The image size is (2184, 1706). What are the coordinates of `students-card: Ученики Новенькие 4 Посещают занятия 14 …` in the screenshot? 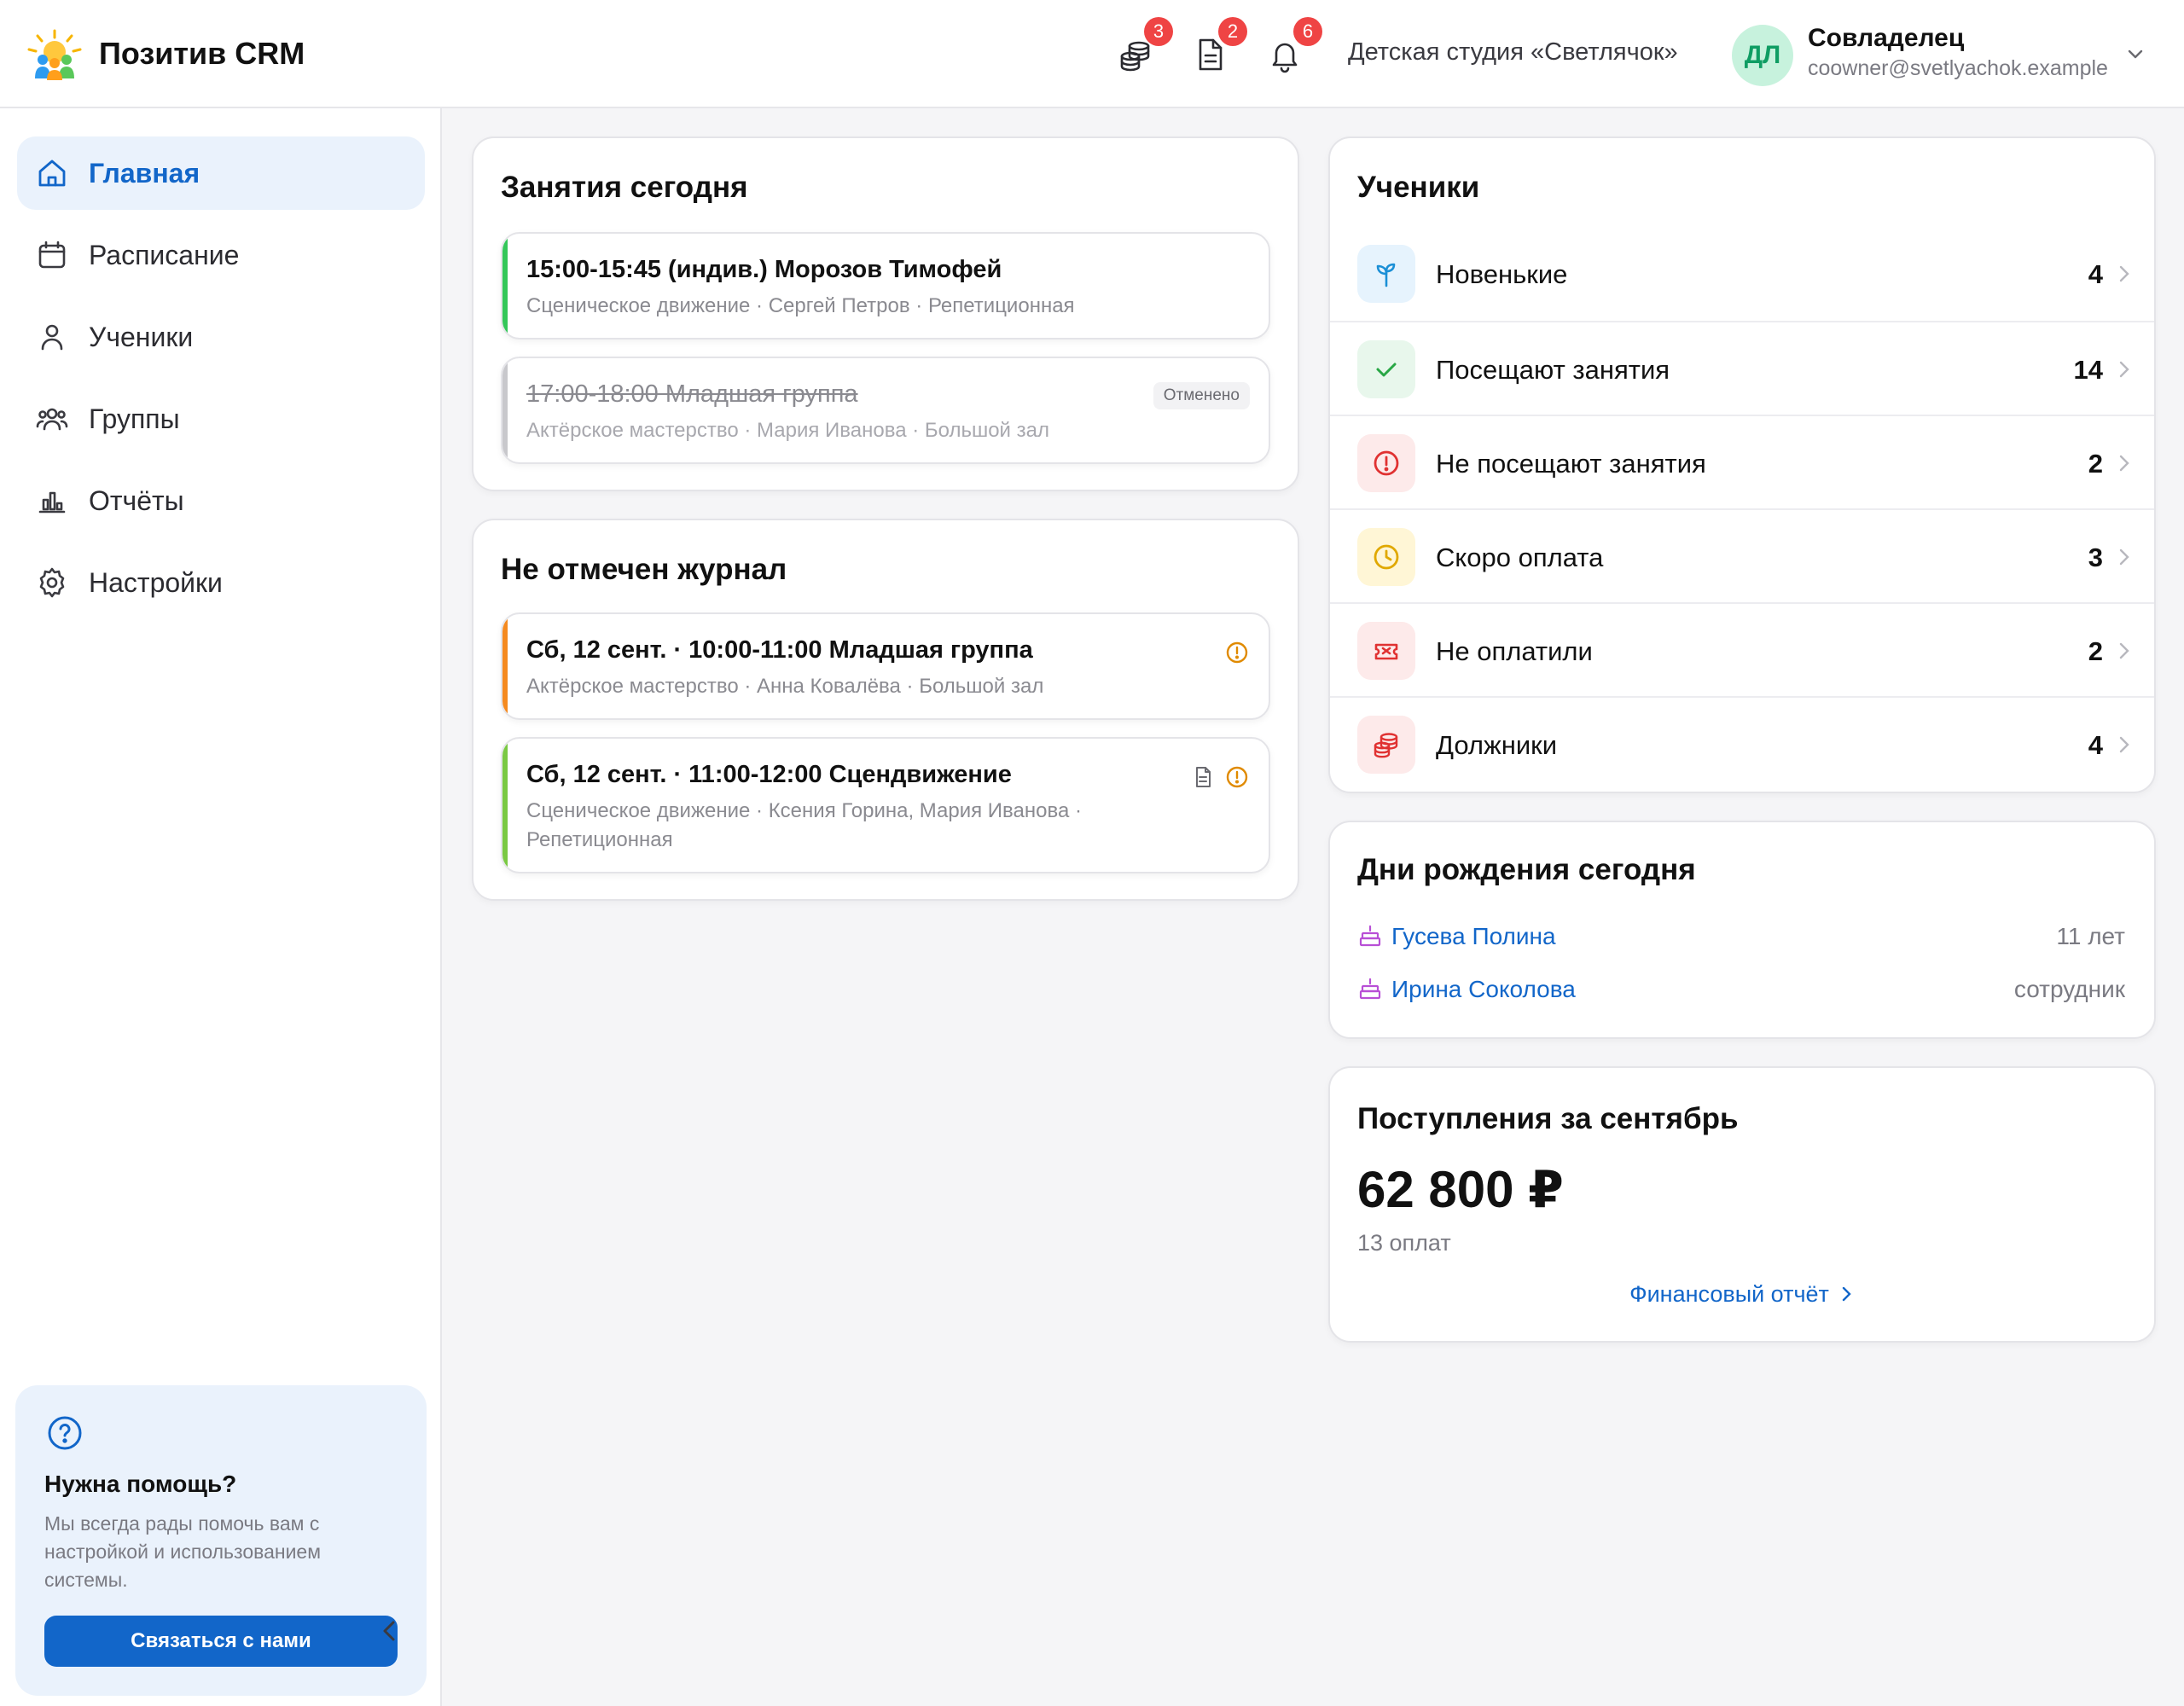 It's located at (1742, 465).